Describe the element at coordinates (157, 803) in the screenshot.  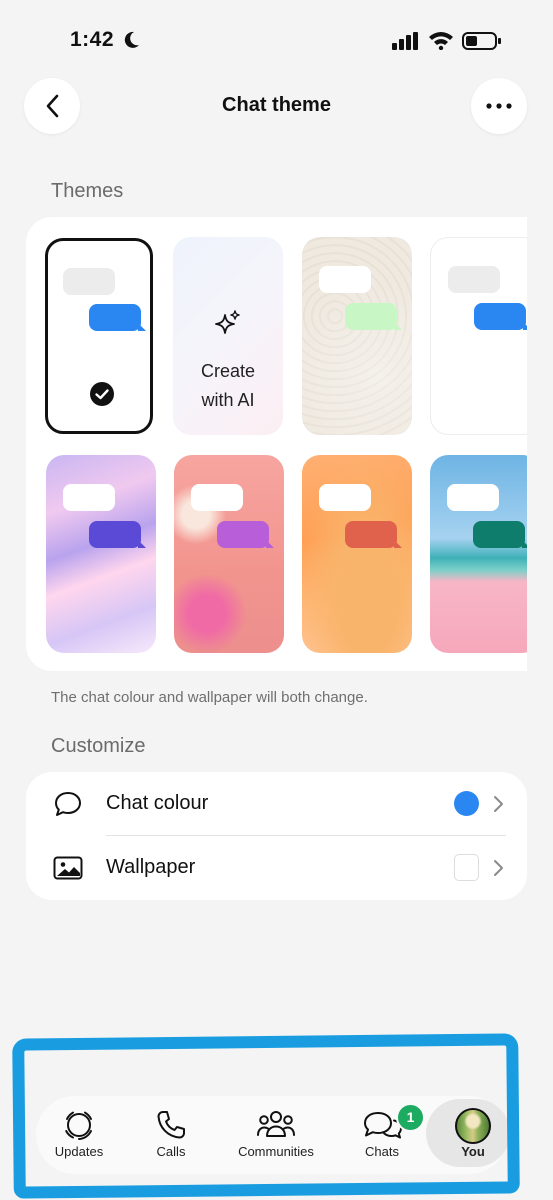
I see `chat-colour-label: Chat colour` at that location.